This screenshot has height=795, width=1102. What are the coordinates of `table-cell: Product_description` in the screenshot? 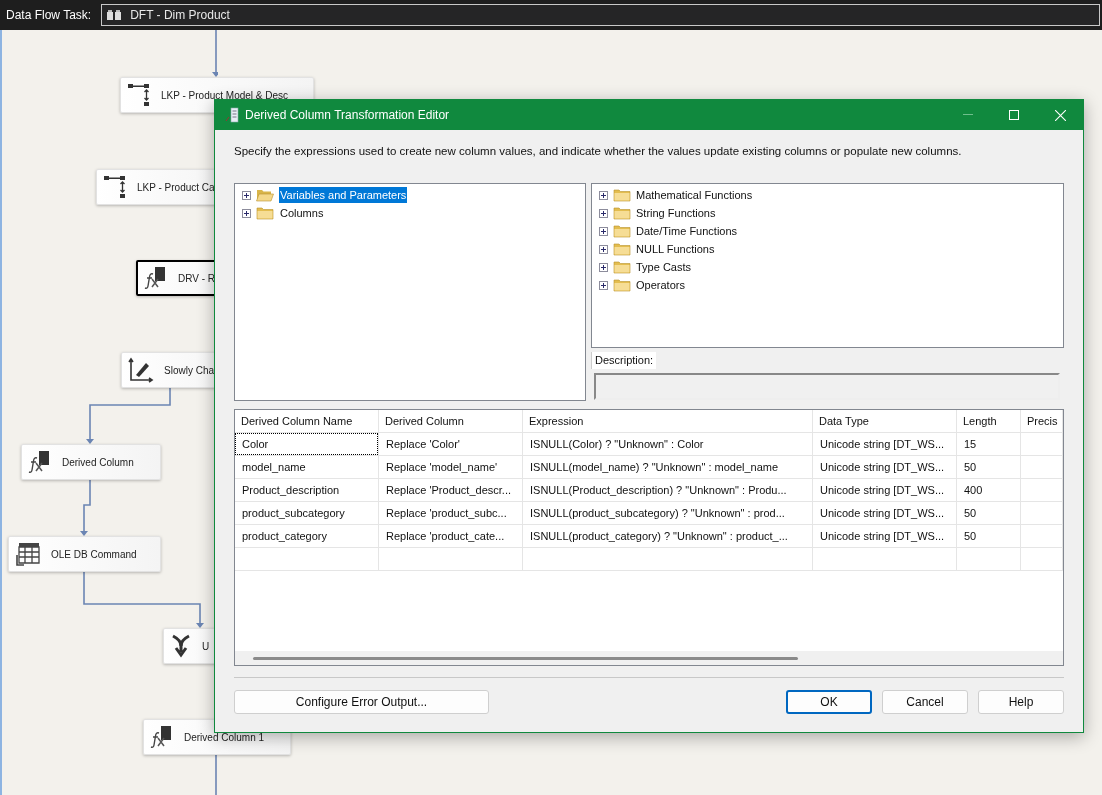 It's located at (306, 490).